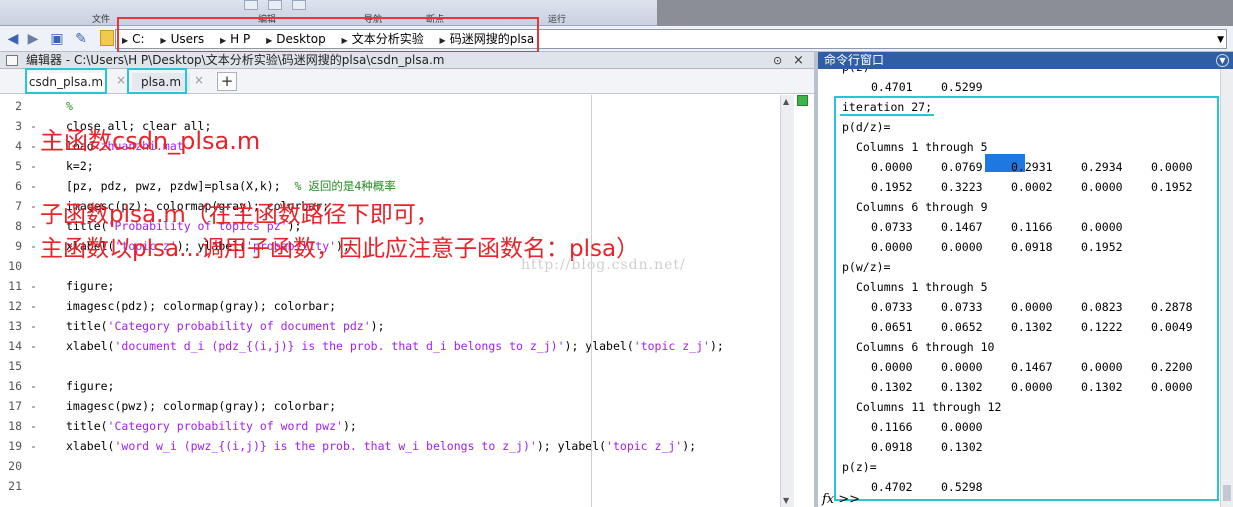 This screenshot has width=1233, height=507. I want to click on scroll-up-icon: ▲, so click(786, 101).